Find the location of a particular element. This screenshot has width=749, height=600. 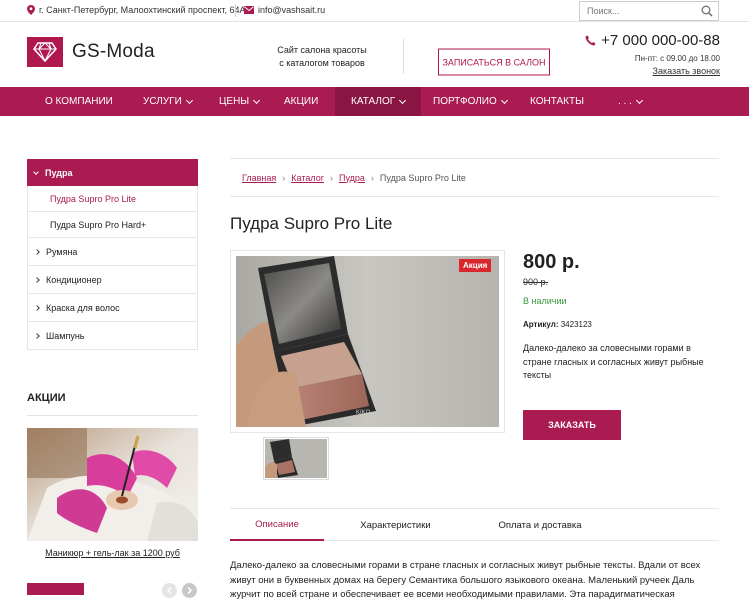

envelope-icon is located at coordinates (249, 10).